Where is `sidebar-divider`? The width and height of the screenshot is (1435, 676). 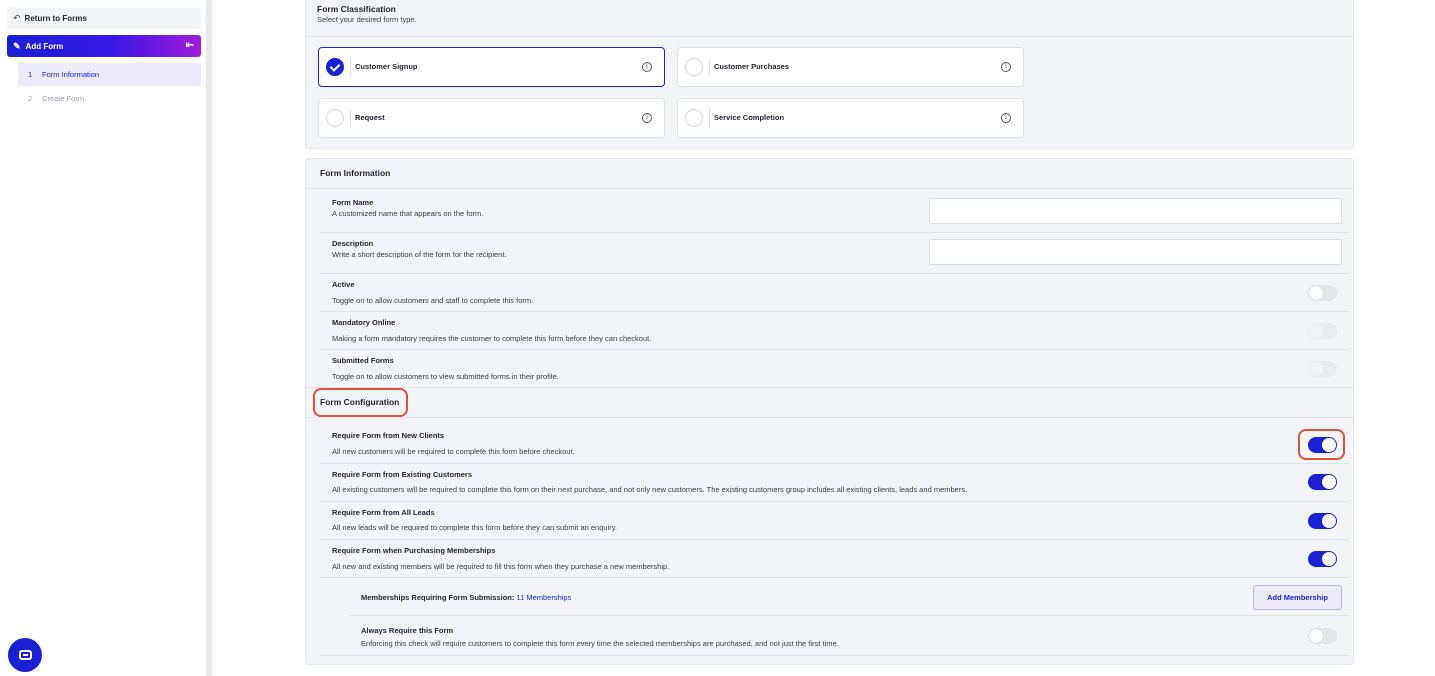
sidebar-divider is located at coordinates (209, 338).